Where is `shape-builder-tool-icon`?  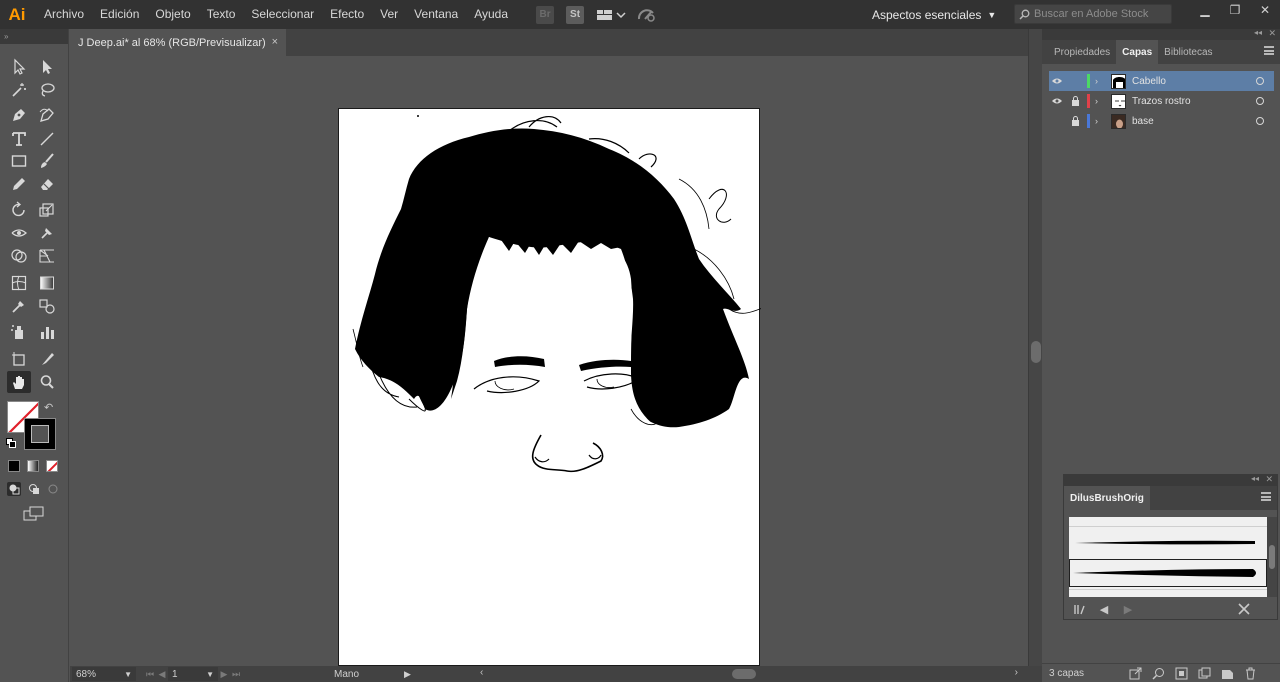 shape-builder-tool-icon is located at coordinates (19, 256).